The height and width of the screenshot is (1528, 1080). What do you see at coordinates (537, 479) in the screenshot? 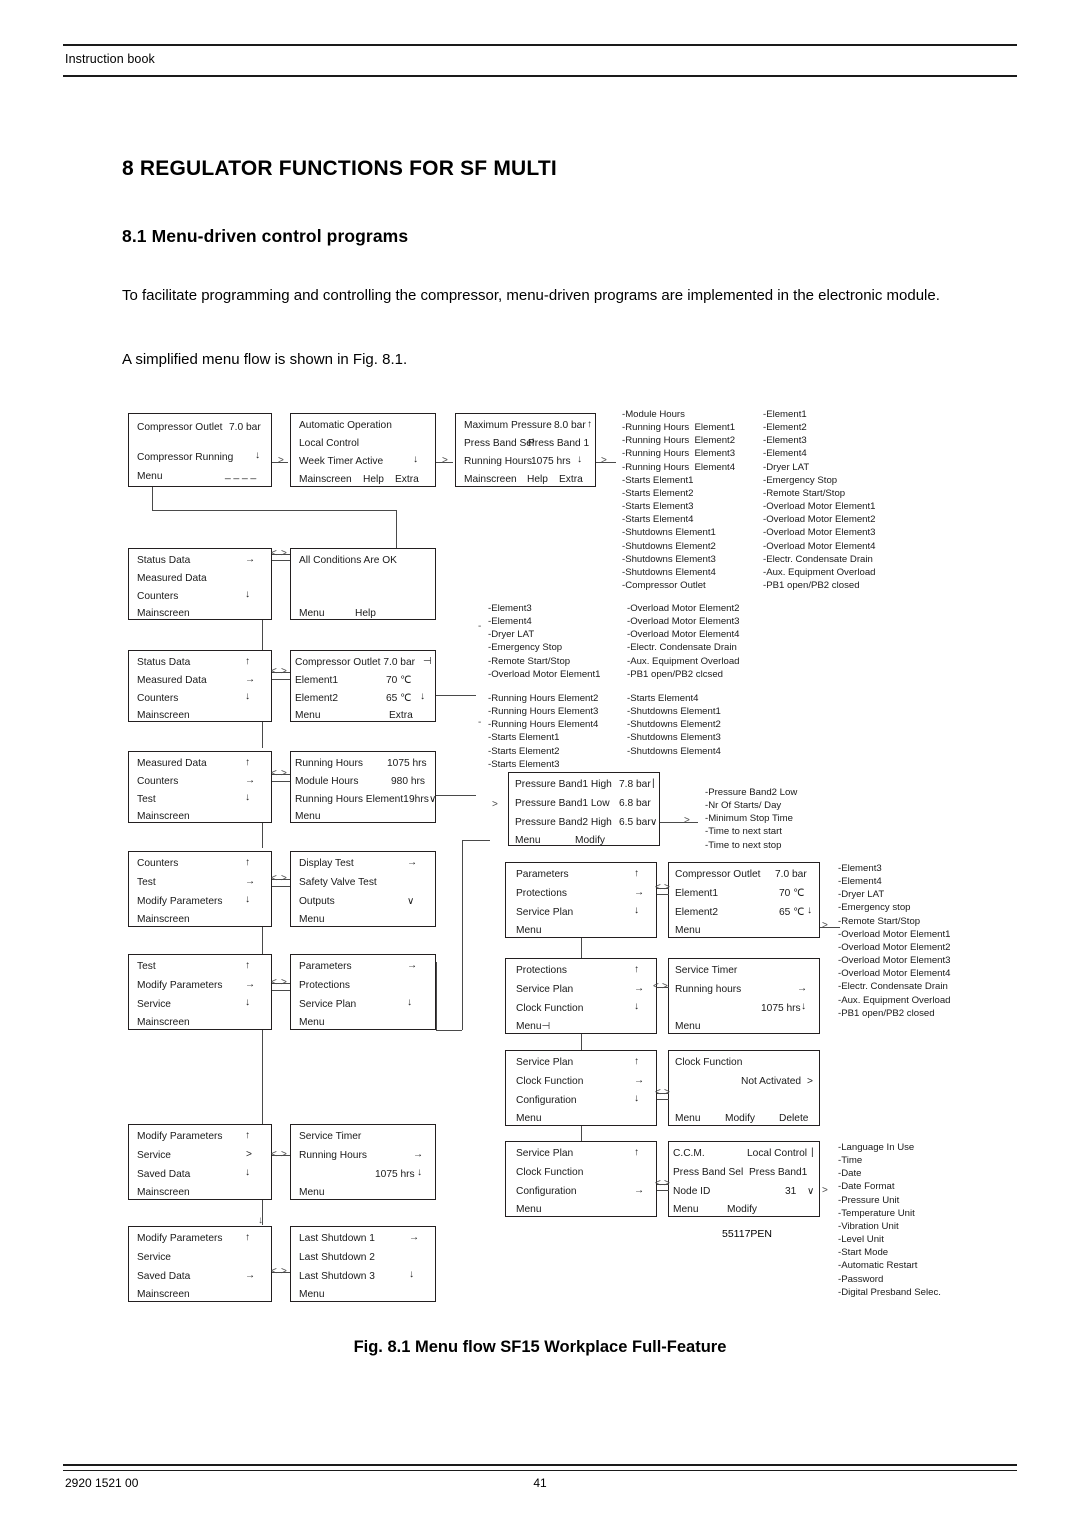
I see `row-label: Help` at bounding box center [537, 479].